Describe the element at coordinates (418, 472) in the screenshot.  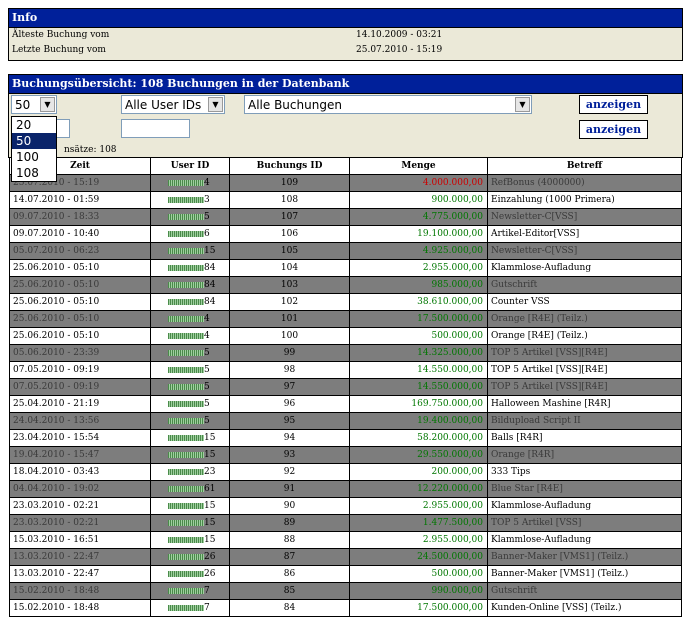
I see `cell-menge: 200.000,00` at that location.